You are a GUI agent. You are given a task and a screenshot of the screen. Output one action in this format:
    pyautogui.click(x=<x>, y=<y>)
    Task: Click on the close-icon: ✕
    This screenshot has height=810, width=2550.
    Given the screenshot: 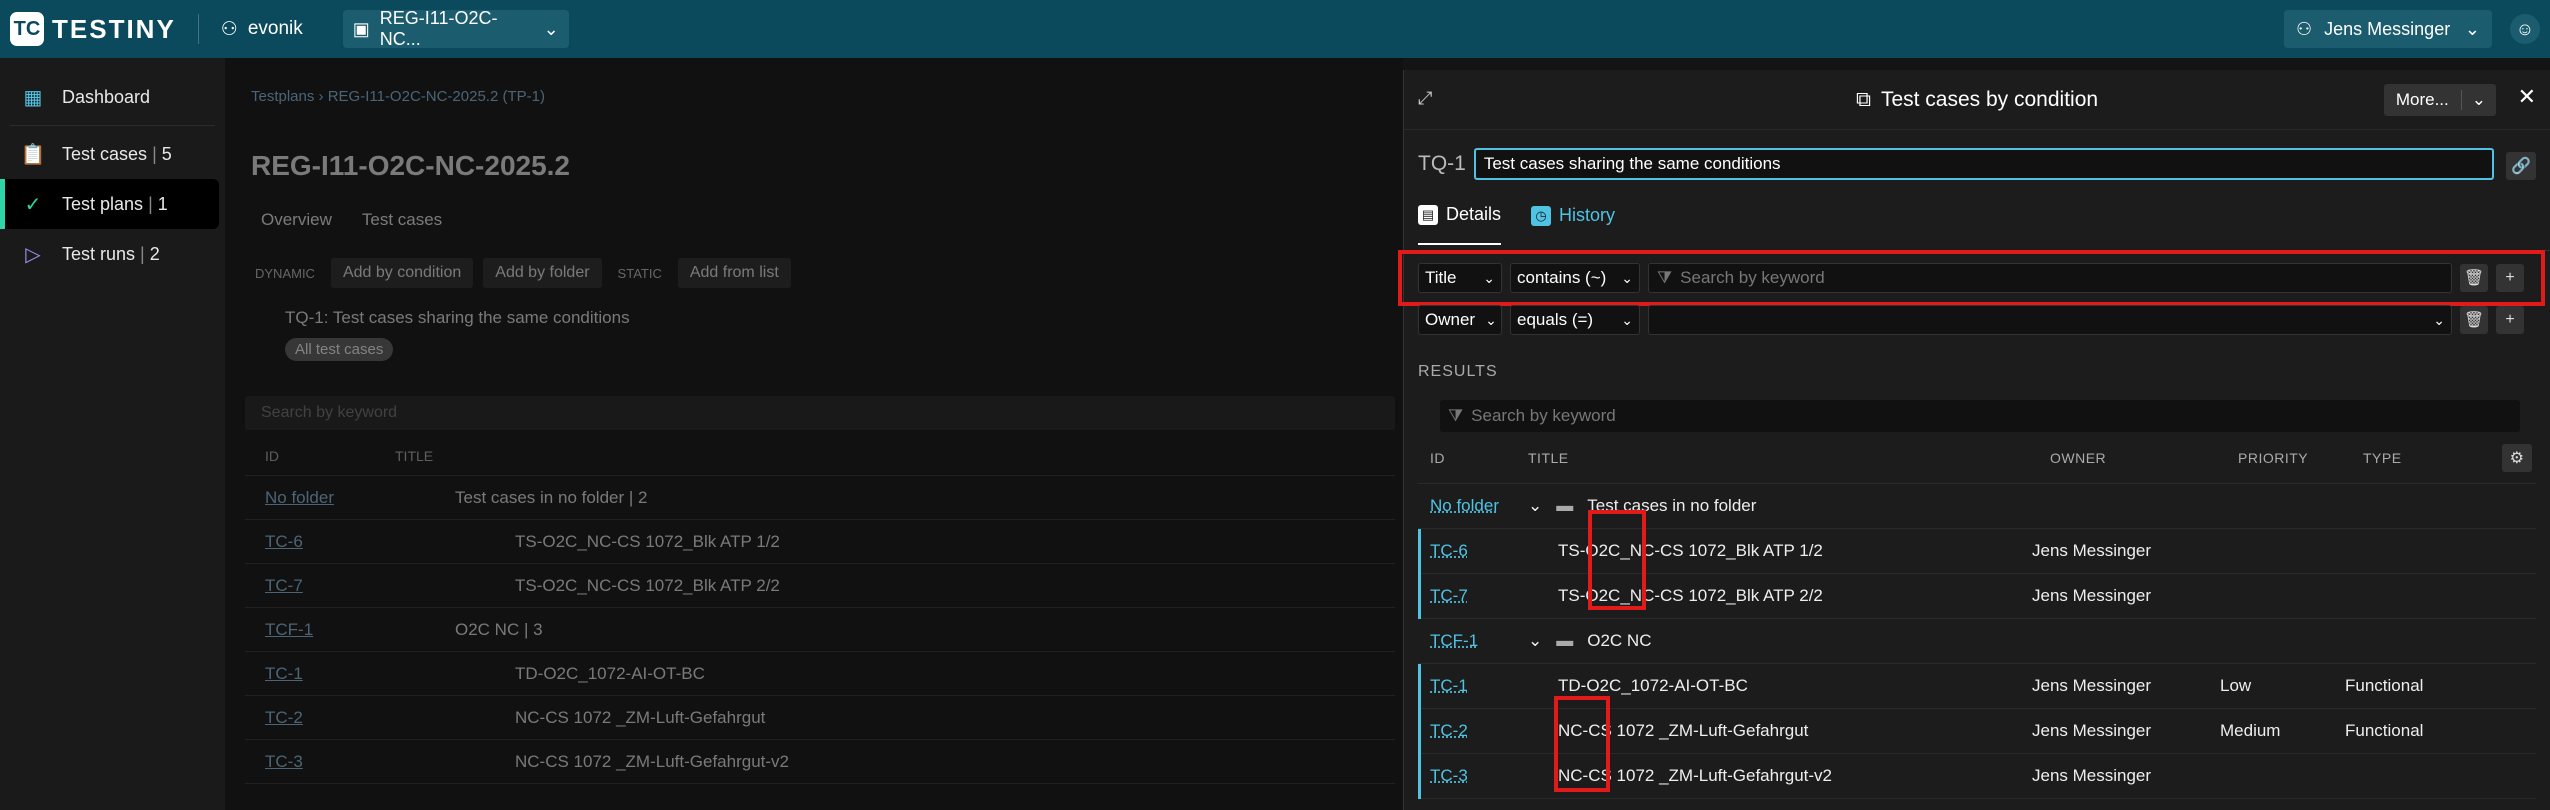 What is the action you would take?
    pyautogui.click(x=2527, y=97)
    